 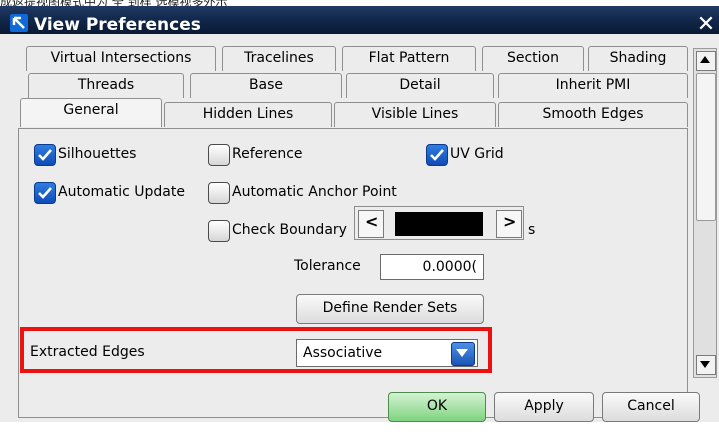 What do you see at coordinates (248, 114) in the screenshot?
I see `tab-hidden-lines: Hidden Lines` at bounding box center [248, 114].